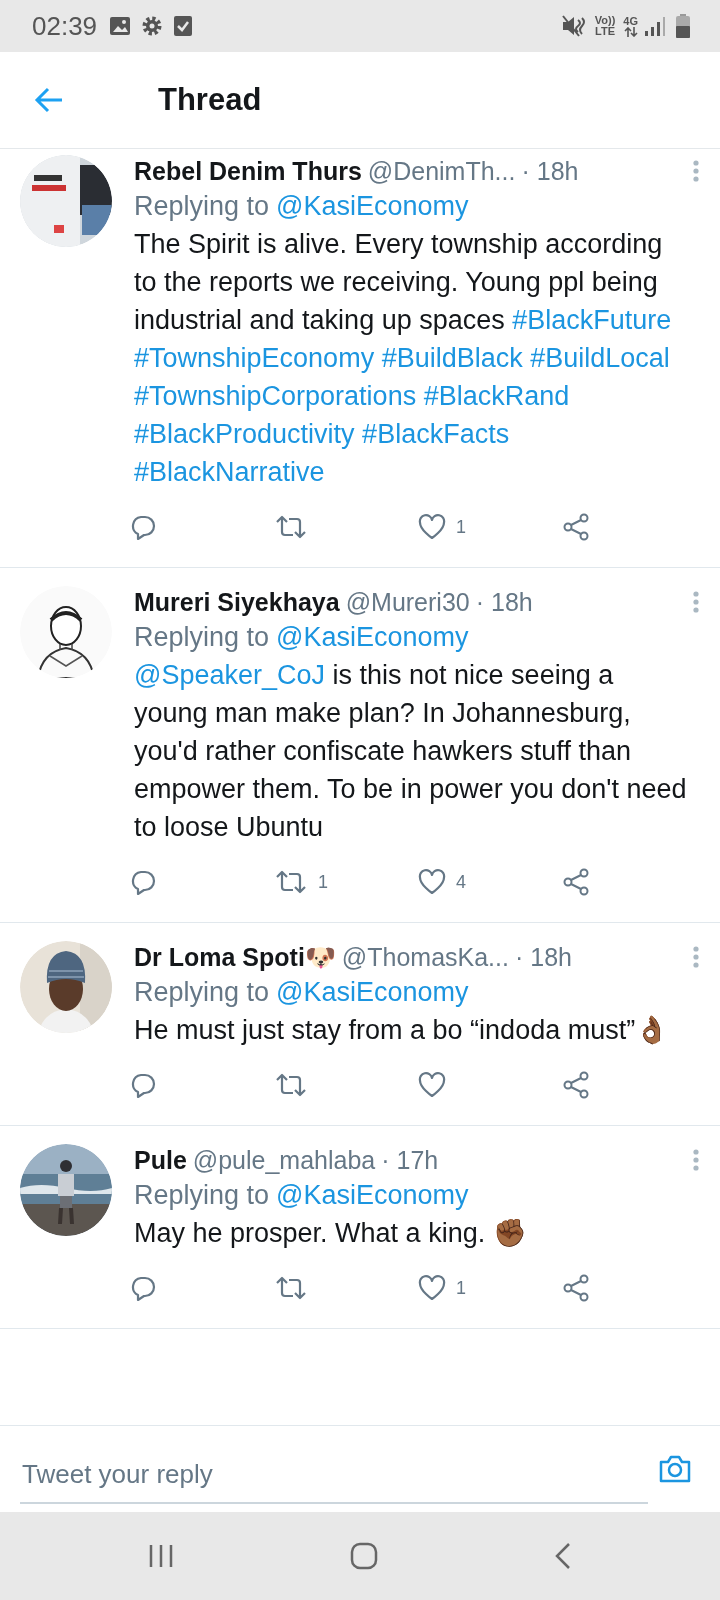 The width and height of the screenshot is (720, 1600). Describe the element at coordinates (229, 675) in the screenshot. I see `hashtag-link: @Speaker_CoJ` at that location.